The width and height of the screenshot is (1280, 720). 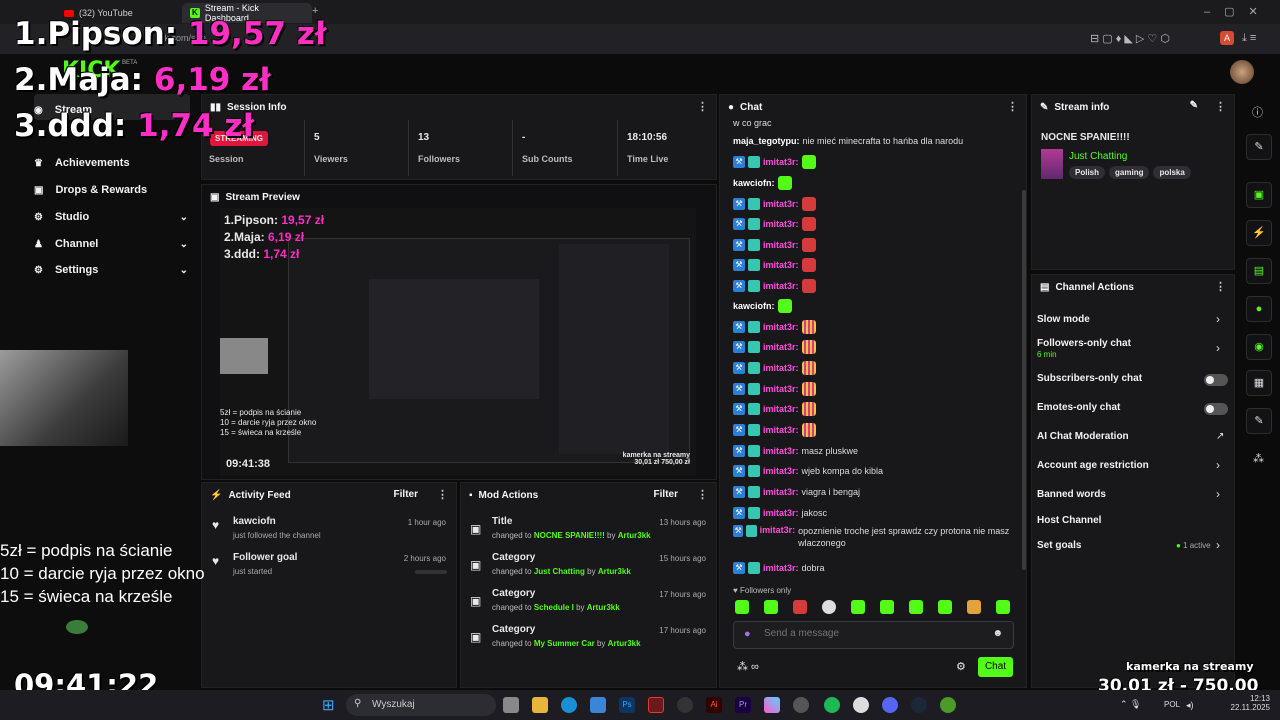 I want to click on wrench-icon: ✎, so click(x=1259, y=421).